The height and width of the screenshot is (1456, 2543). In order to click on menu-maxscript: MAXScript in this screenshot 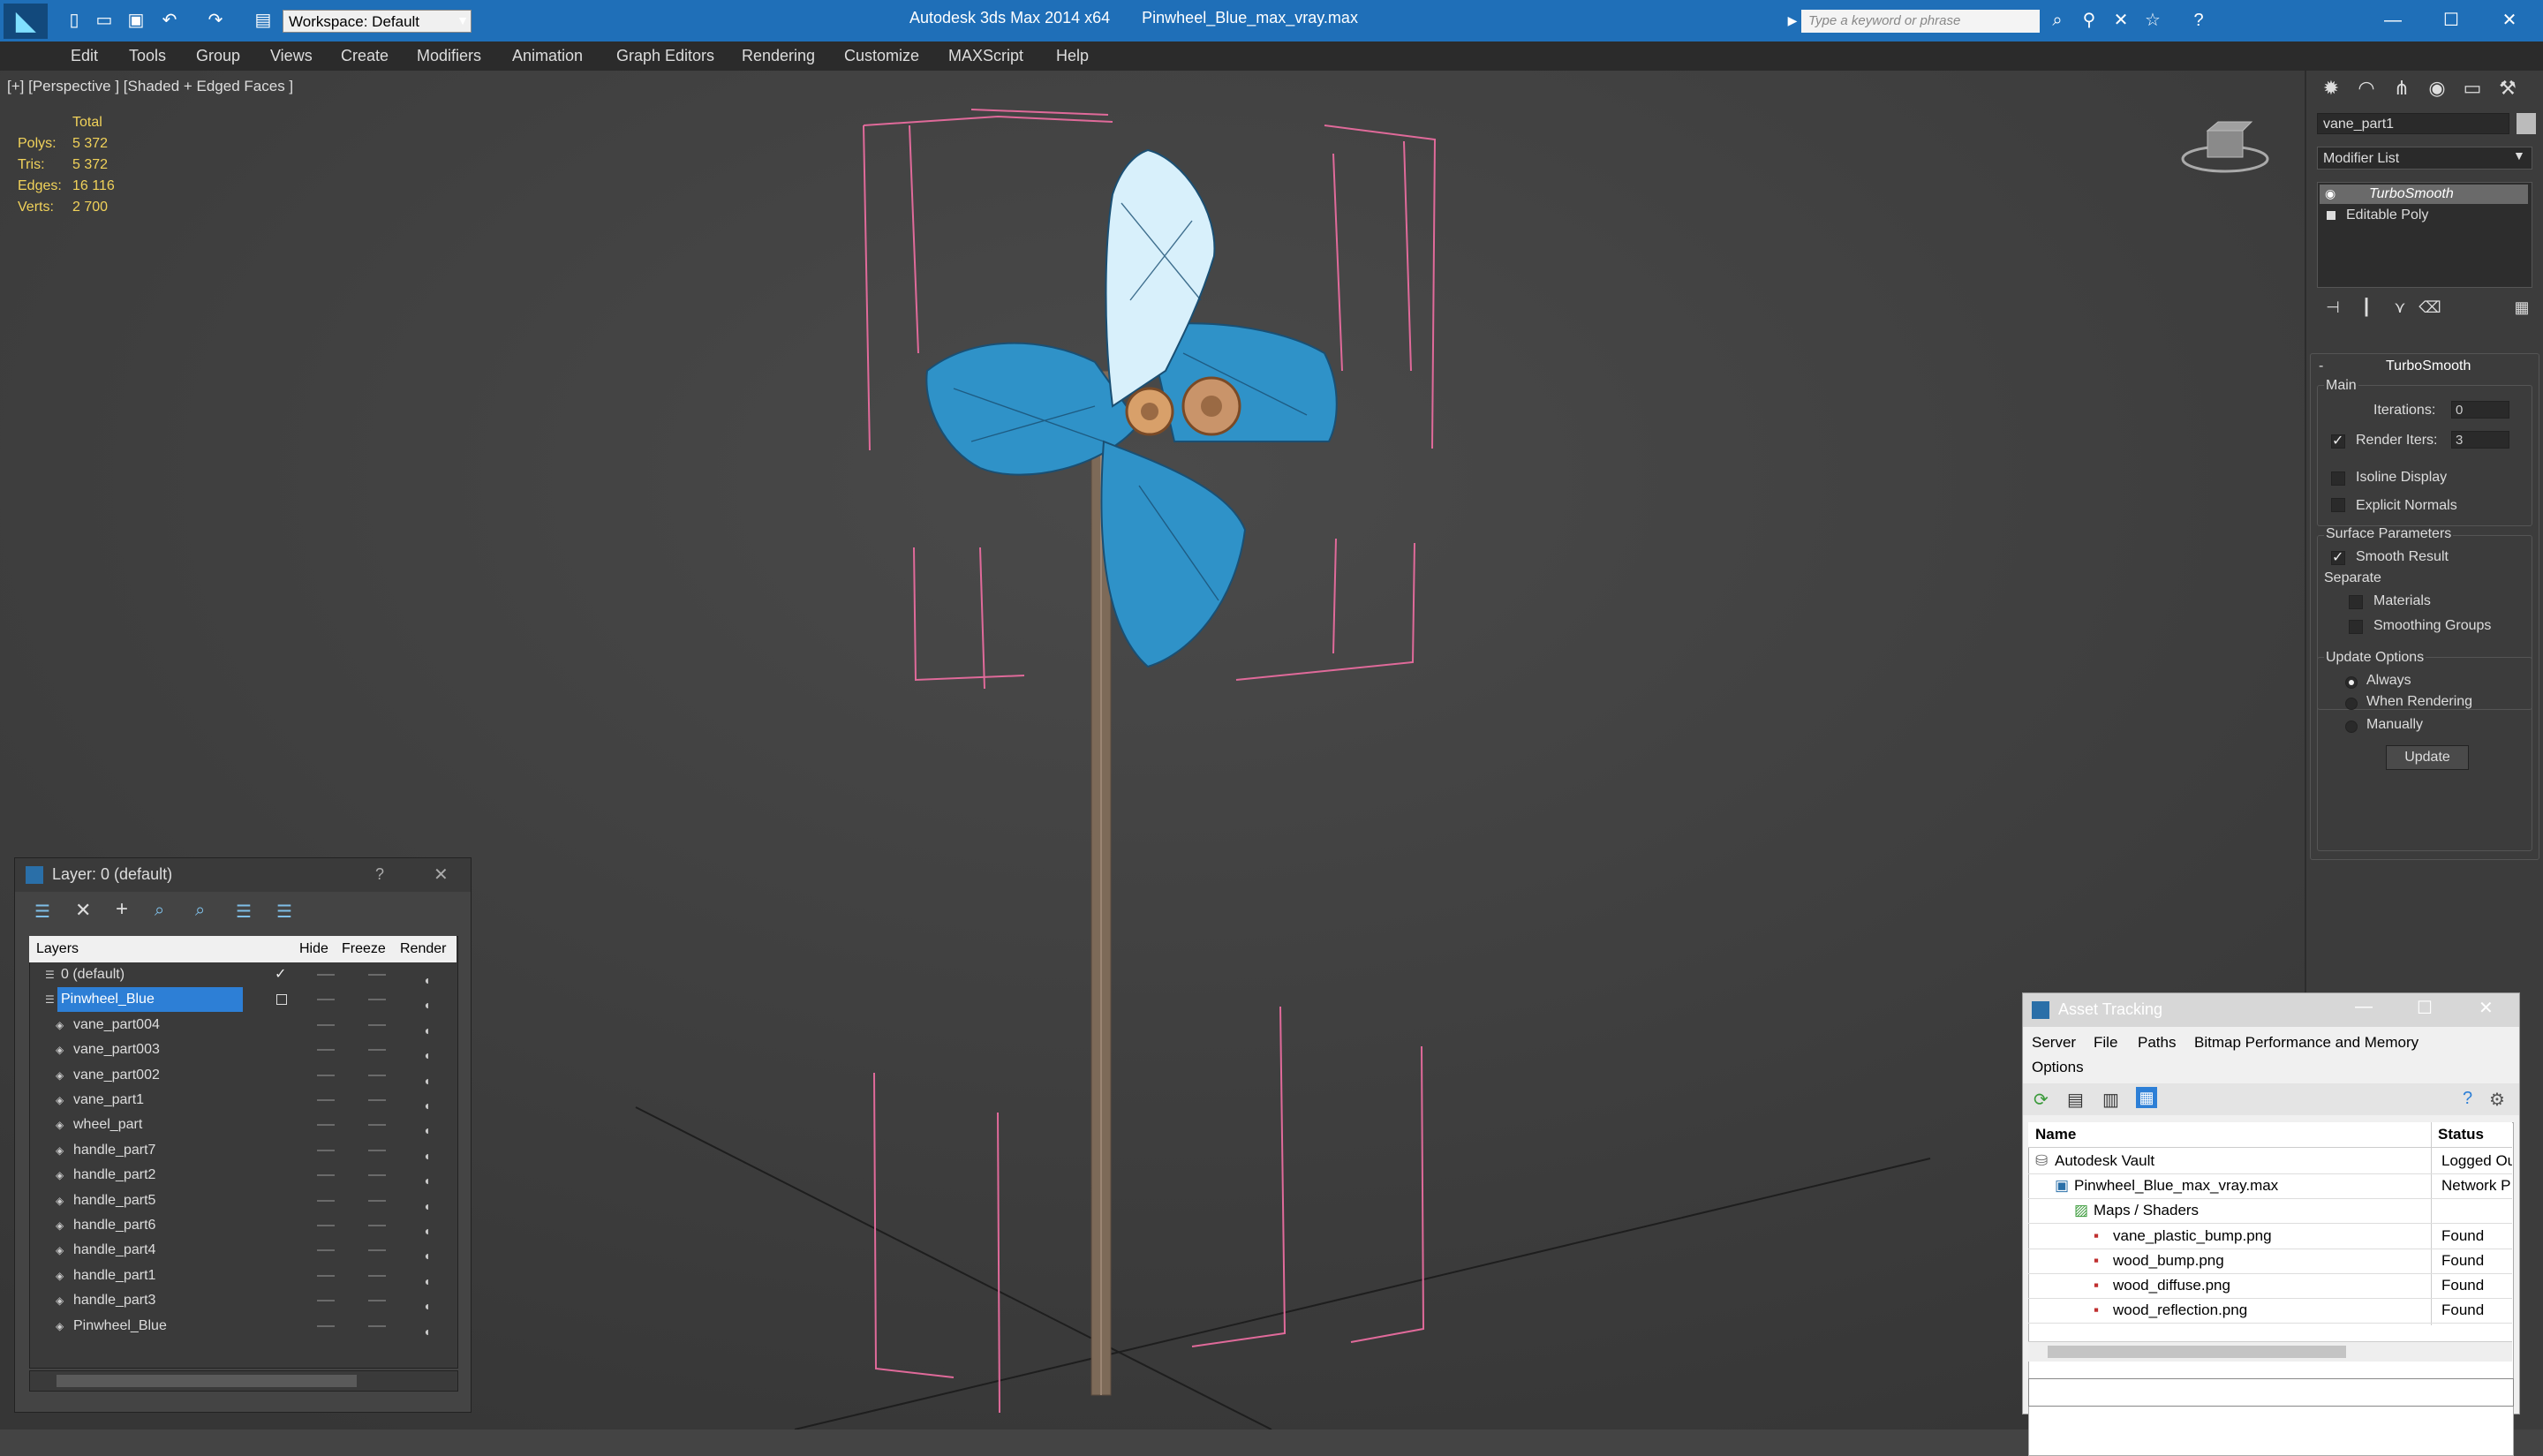, I will do `click(986, 56)`.